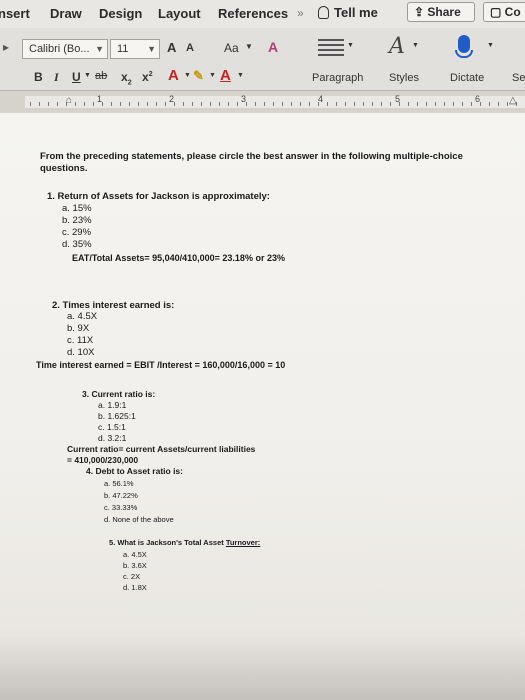 Image resolution: width=525 pixels, height=700 pixels. Describe the element at coordinates (66, 13) in the screenshot. I see `tab-draw: Draw` at that location.